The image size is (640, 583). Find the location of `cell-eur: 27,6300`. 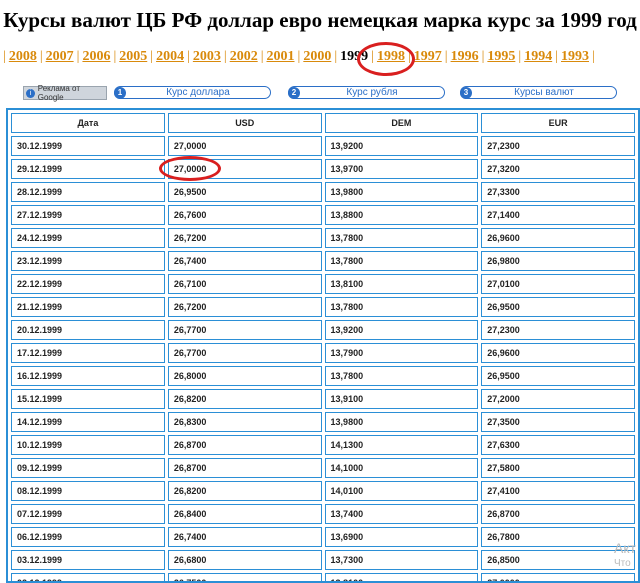

cell-eur: 27,6300 is located at coordinates (558, 445).